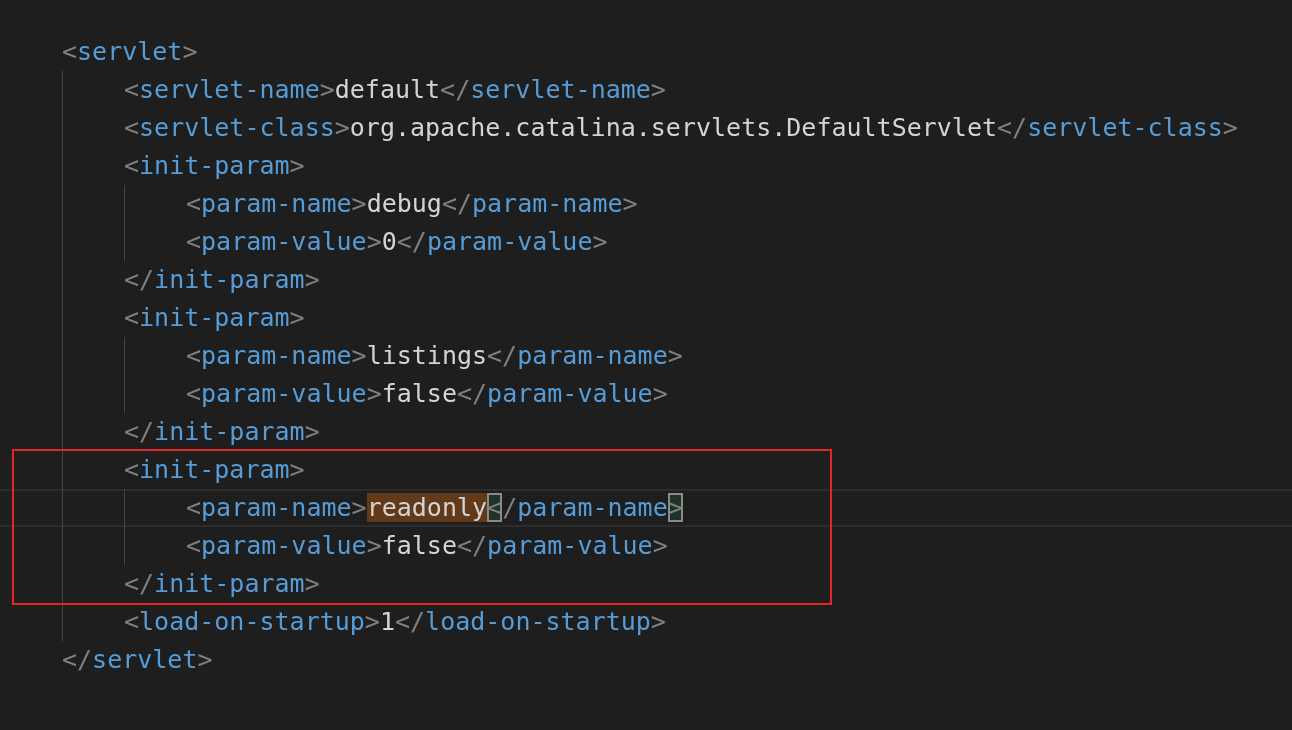 This screenshot has height=730, width=1292. I want to click on code-line: <servlet-class>org.apache.catalina.servlets.DefaultServlet</servlet-class>, so click(681, 128).